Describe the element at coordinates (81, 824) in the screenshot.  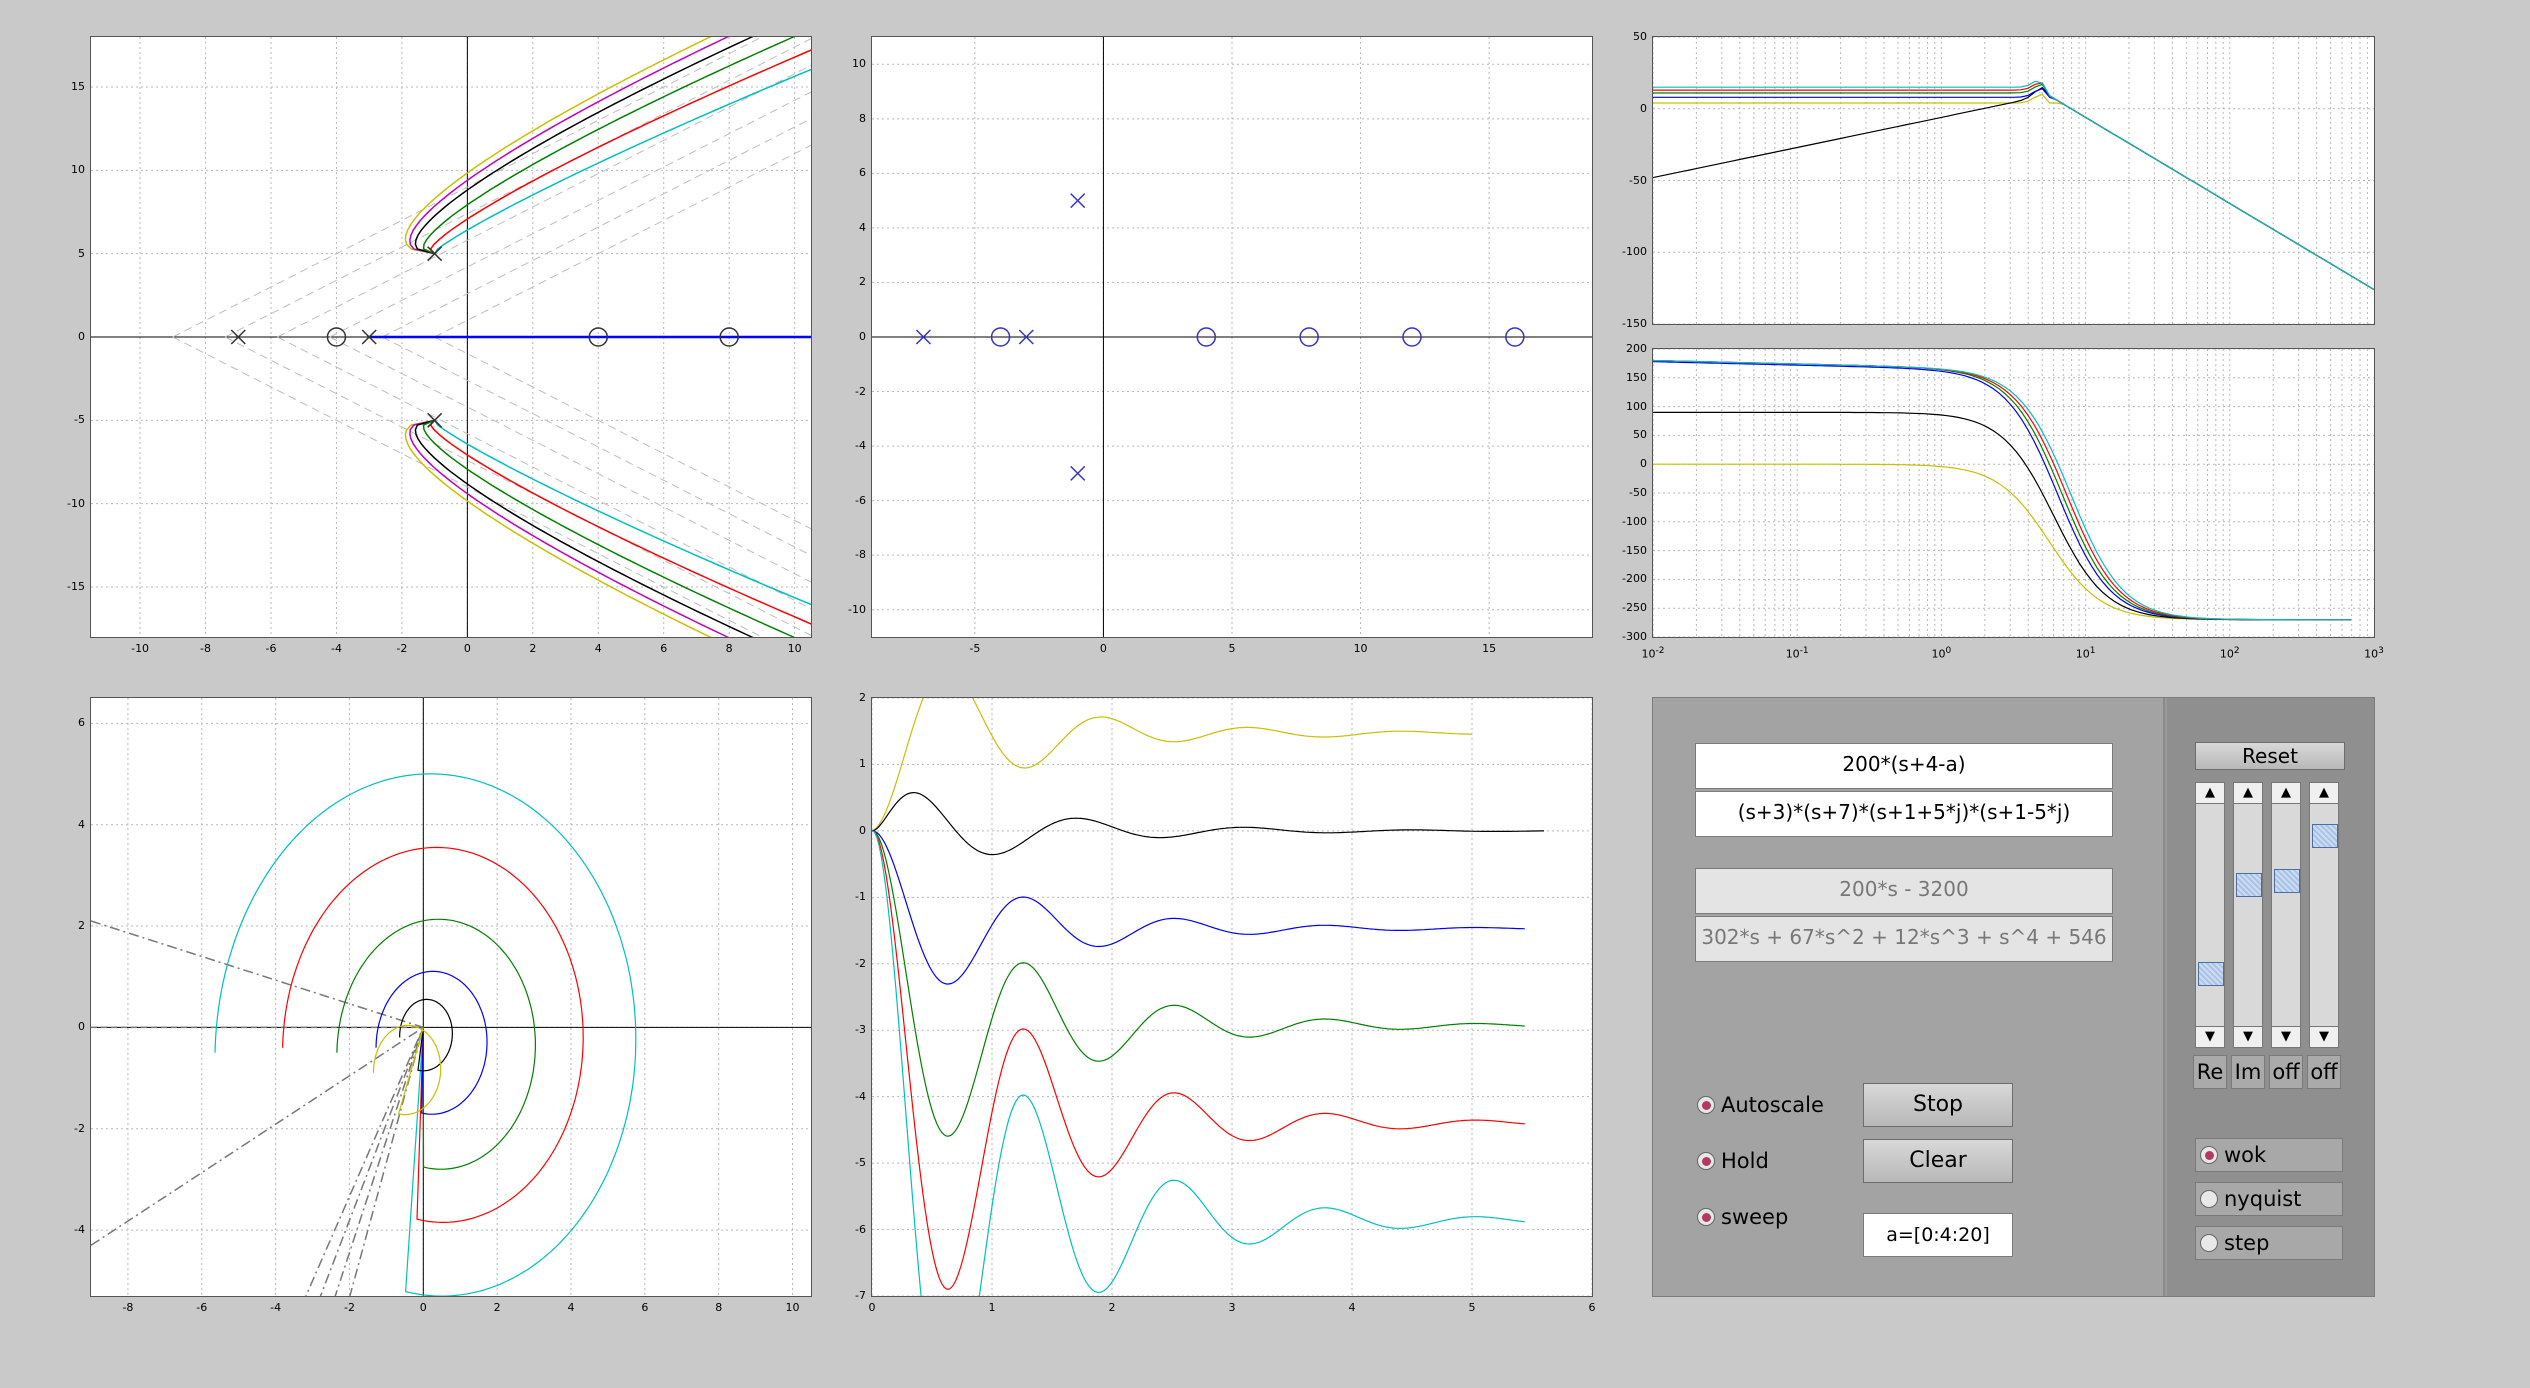
I see `y-tick-label: 4` at that location.